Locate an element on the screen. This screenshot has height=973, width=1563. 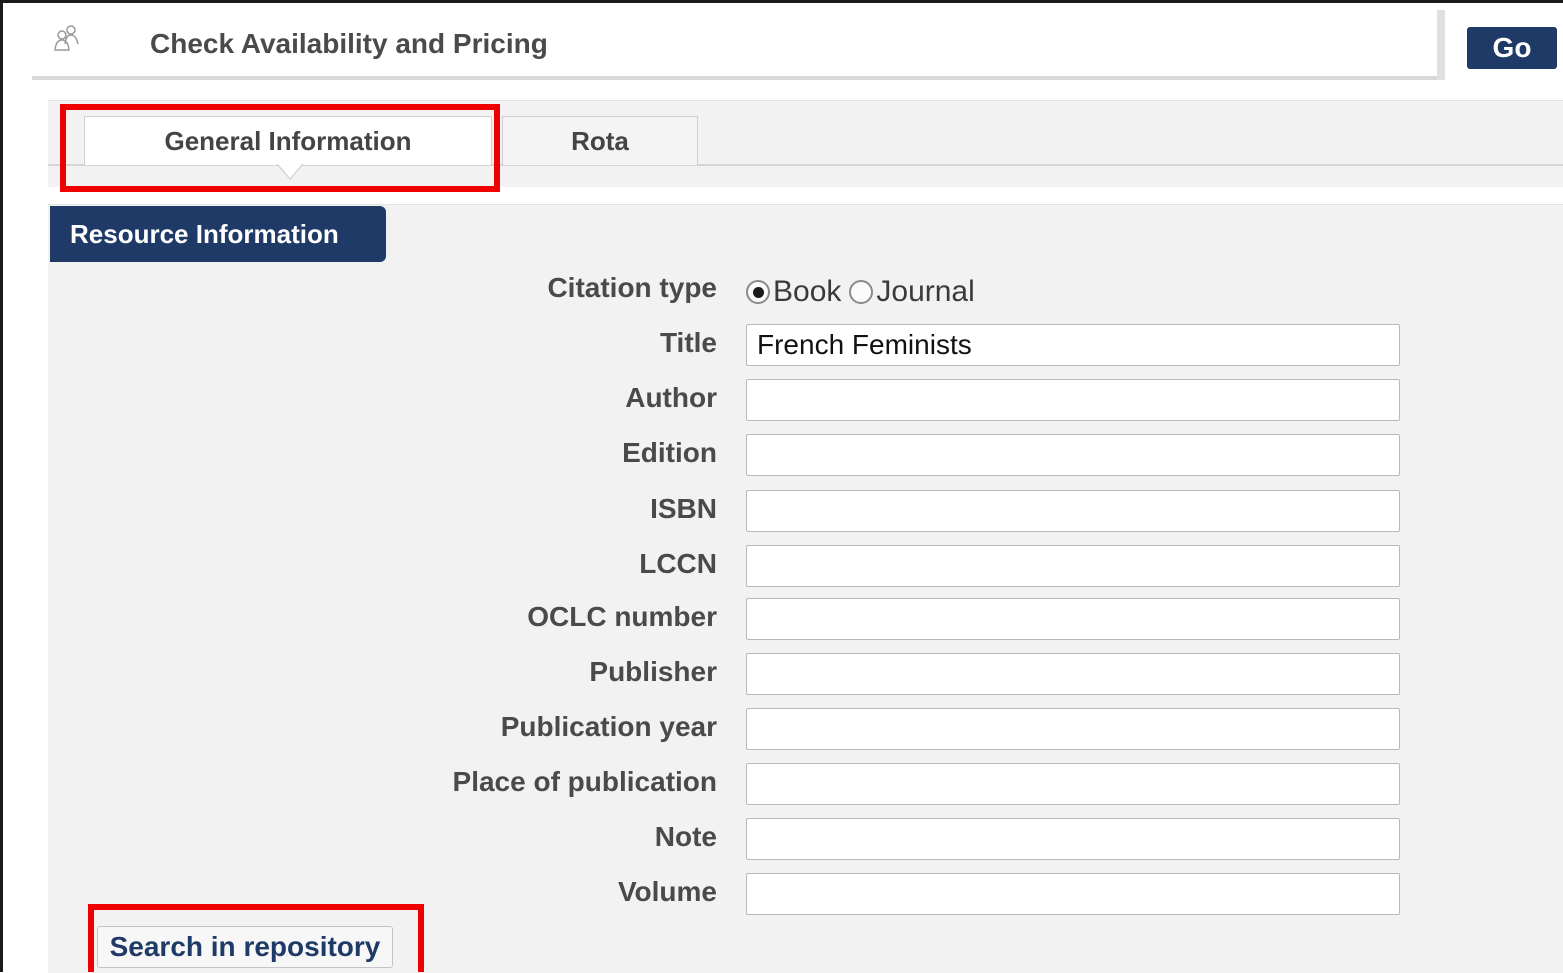
radio-book is located at coordinates (758, 292).